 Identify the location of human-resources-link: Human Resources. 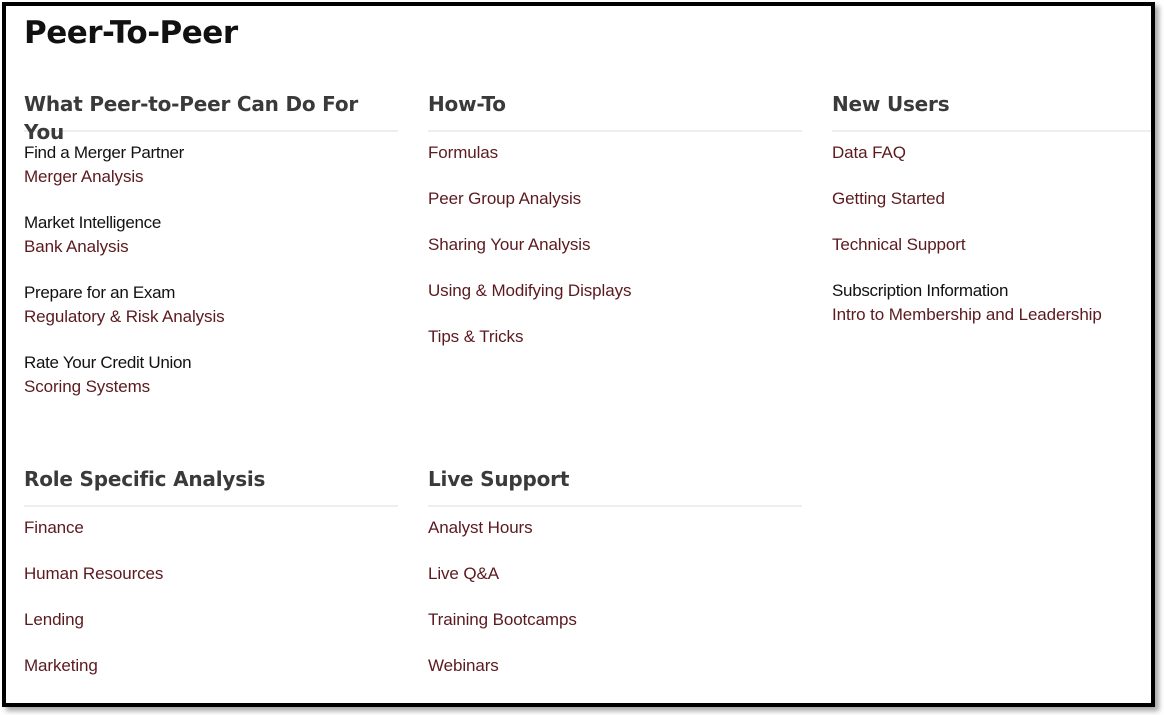
(211, 574).